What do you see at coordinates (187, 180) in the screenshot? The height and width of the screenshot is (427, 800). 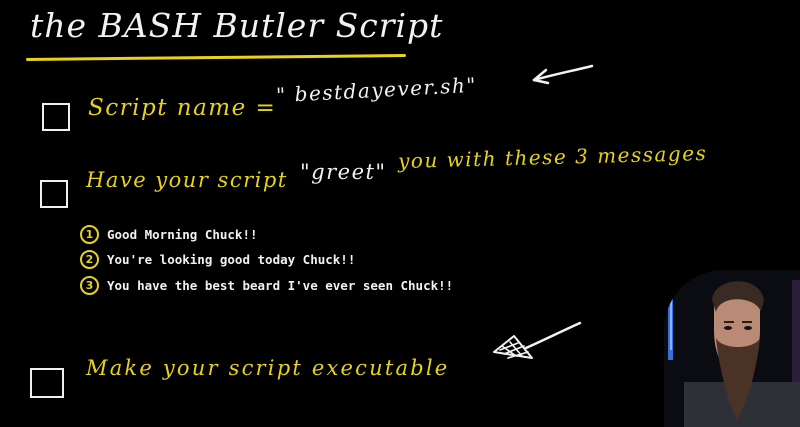 I see `task-label-greet: Have your script` at bounding box center [187, 180].